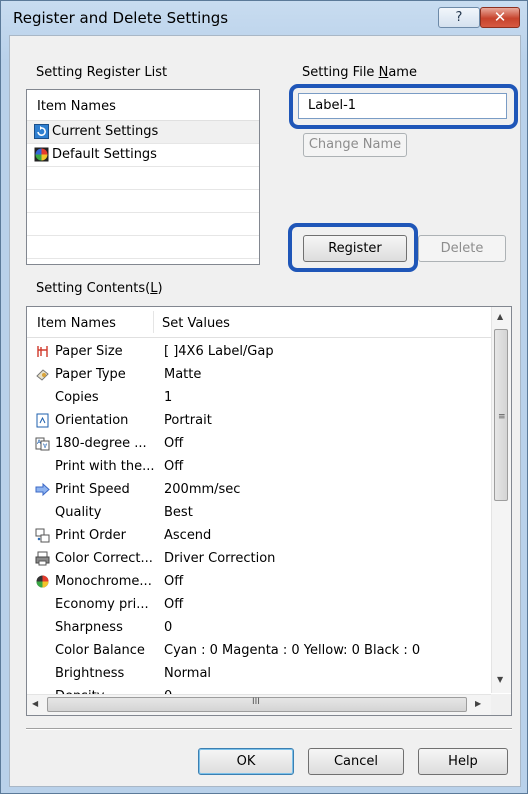  What do you see at coordinates (259, 466) in the screenshot?
I see `table-row: Print with the... Off` at bounding box center [259, 466].